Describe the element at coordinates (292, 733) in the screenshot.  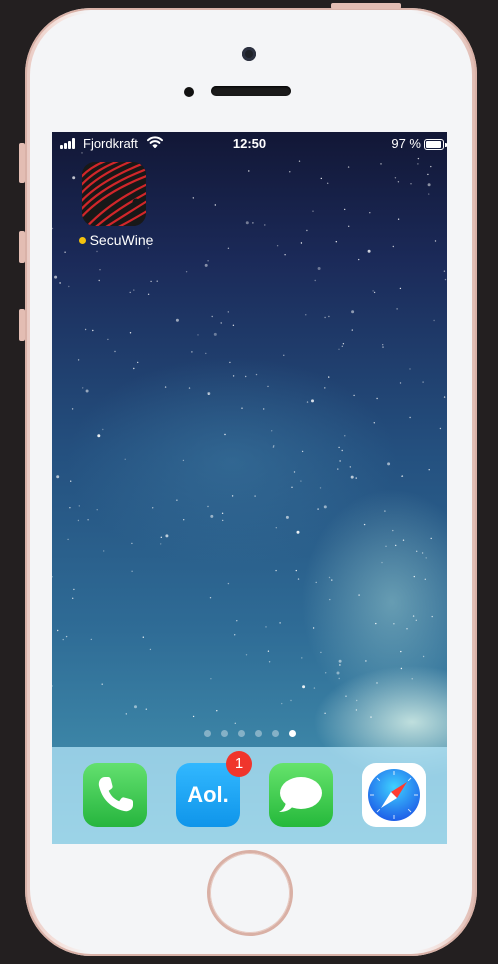
I see `page-dot-current` at that location.